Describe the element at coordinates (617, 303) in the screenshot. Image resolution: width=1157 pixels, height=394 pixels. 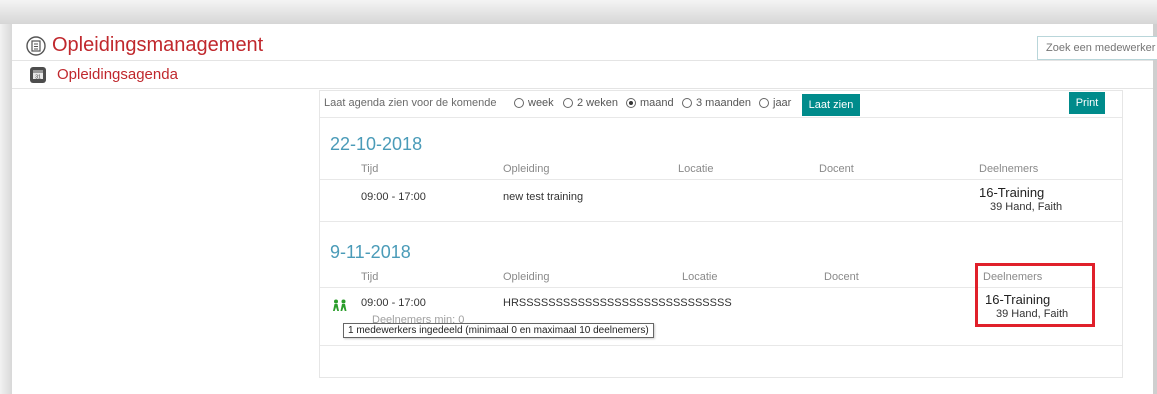
I see `session-training: HRSSSSSSSSSSSSSSSSSSSSSSSSSSSSS` at that location.